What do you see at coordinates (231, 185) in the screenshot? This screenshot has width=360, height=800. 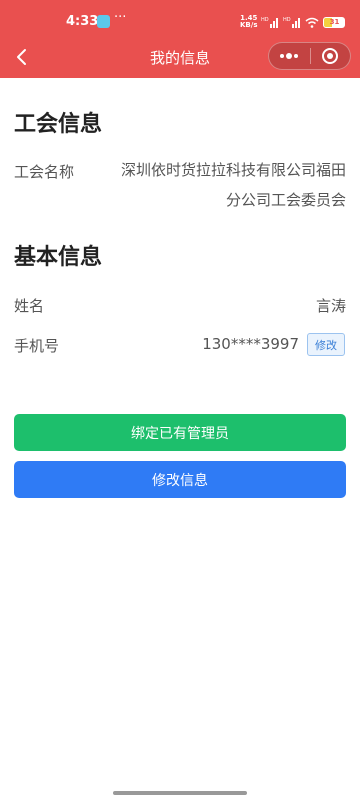 I see `union-name-value: 深圳依时货拉拉科技有限公司福田 分公司工会委员会` at bounding box center [231, 185].